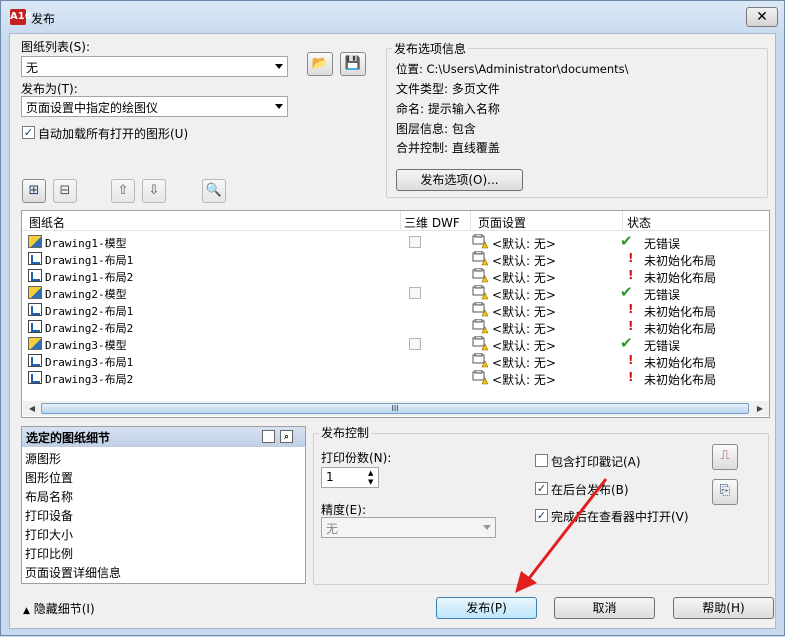 This screenshot has height=637, width=785. Describe the element at coordinates (566, 530) in the screenshot. I see `annotation-arrow-line` at that location.